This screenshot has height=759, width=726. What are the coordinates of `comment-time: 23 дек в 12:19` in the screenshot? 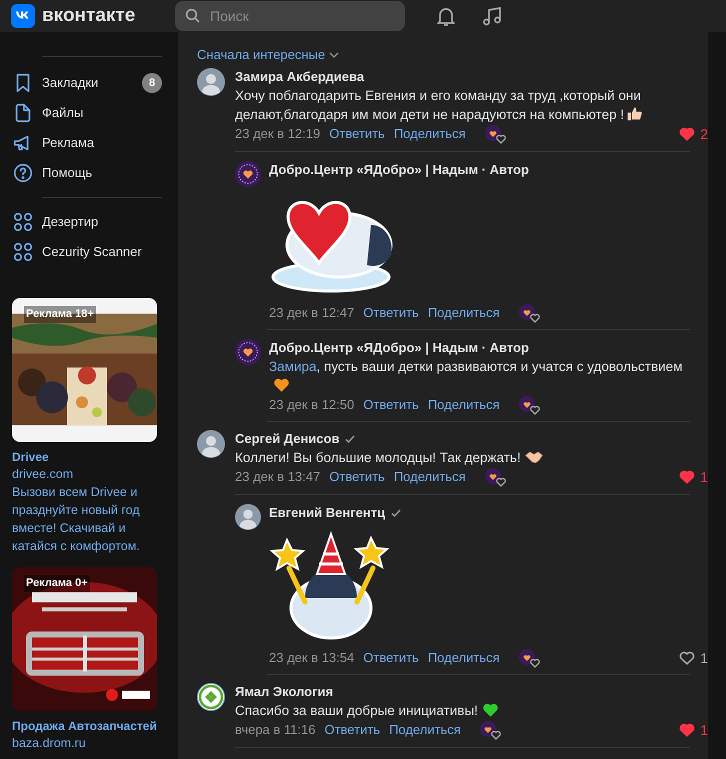 It's located at (277, 134).